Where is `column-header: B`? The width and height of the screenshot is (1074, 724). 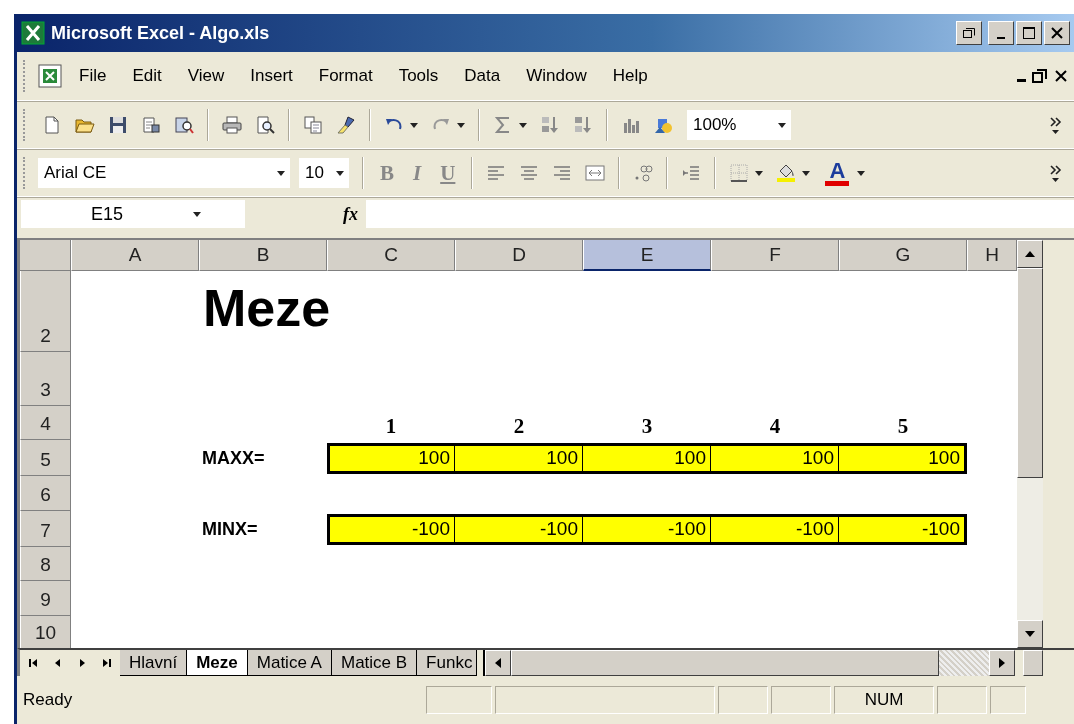
column-header: B is located at coordinates (263, 255).